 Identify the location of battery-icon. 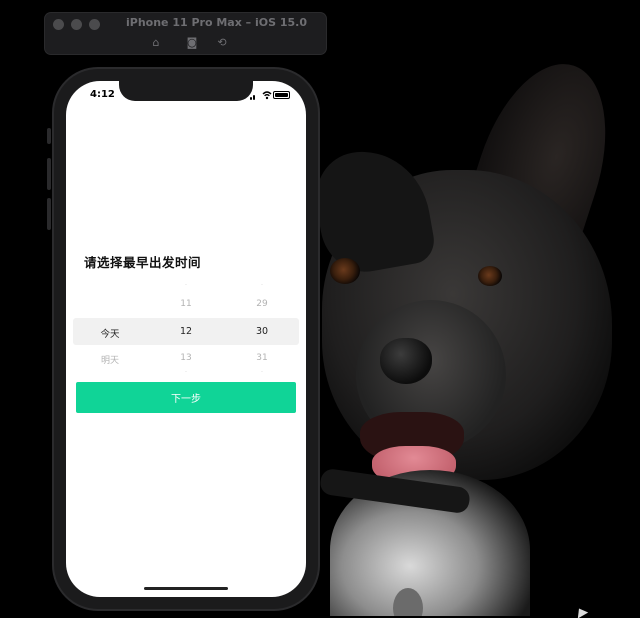
(281, 95).